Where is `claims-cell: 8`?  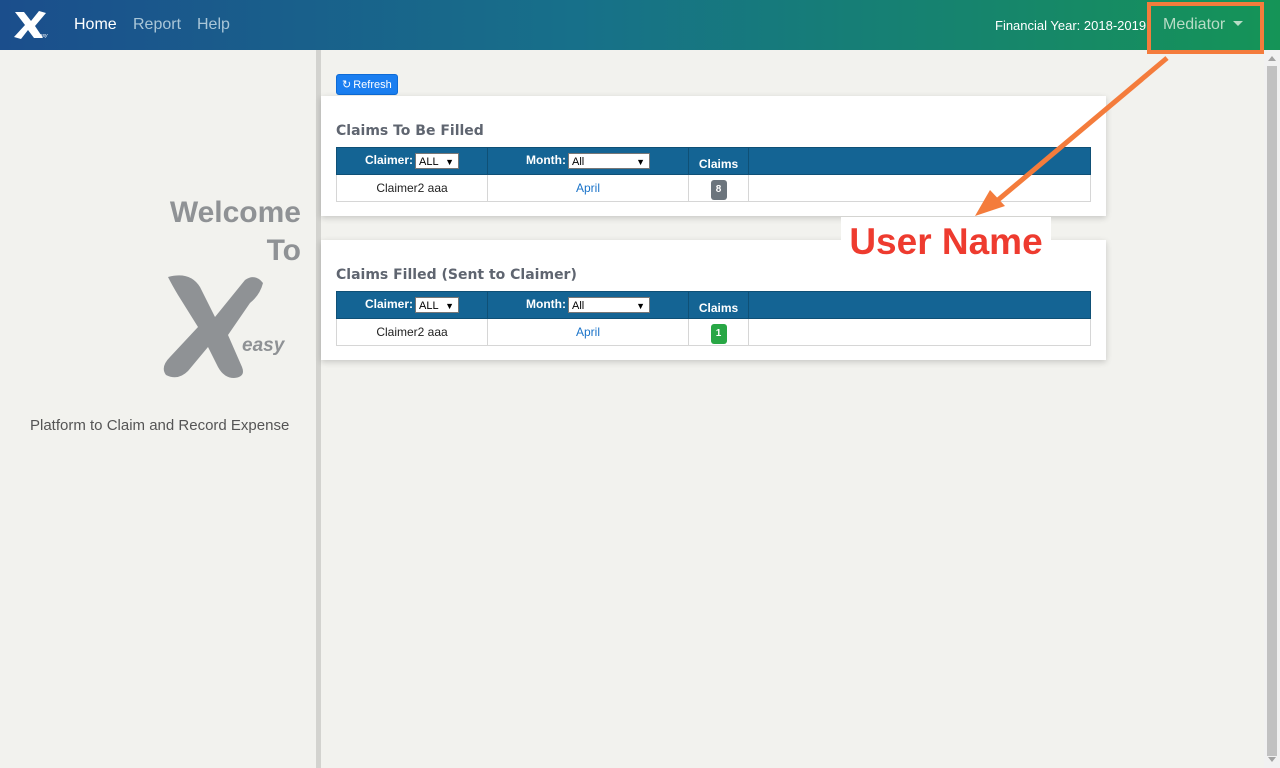
claims-cell: 8 is located at coordinates (718, 188).